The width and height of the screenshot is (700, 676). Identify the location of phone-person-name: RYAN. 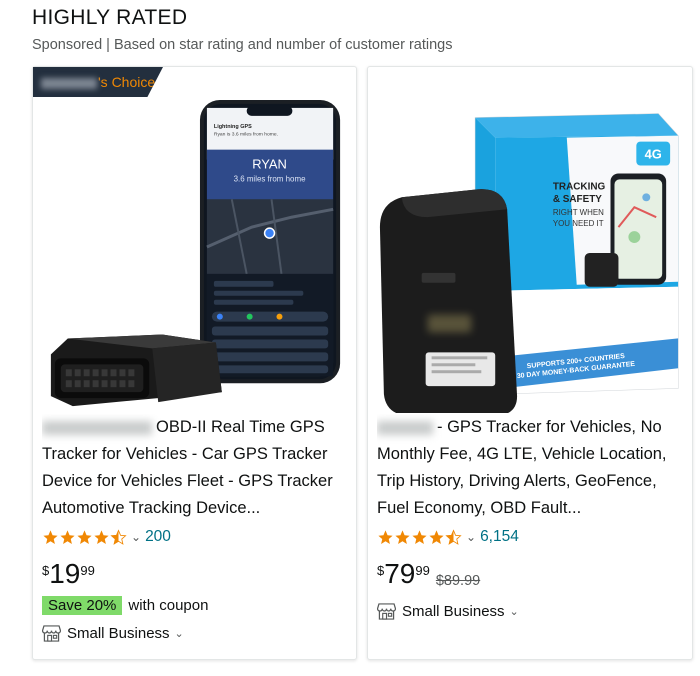
(269, 164).